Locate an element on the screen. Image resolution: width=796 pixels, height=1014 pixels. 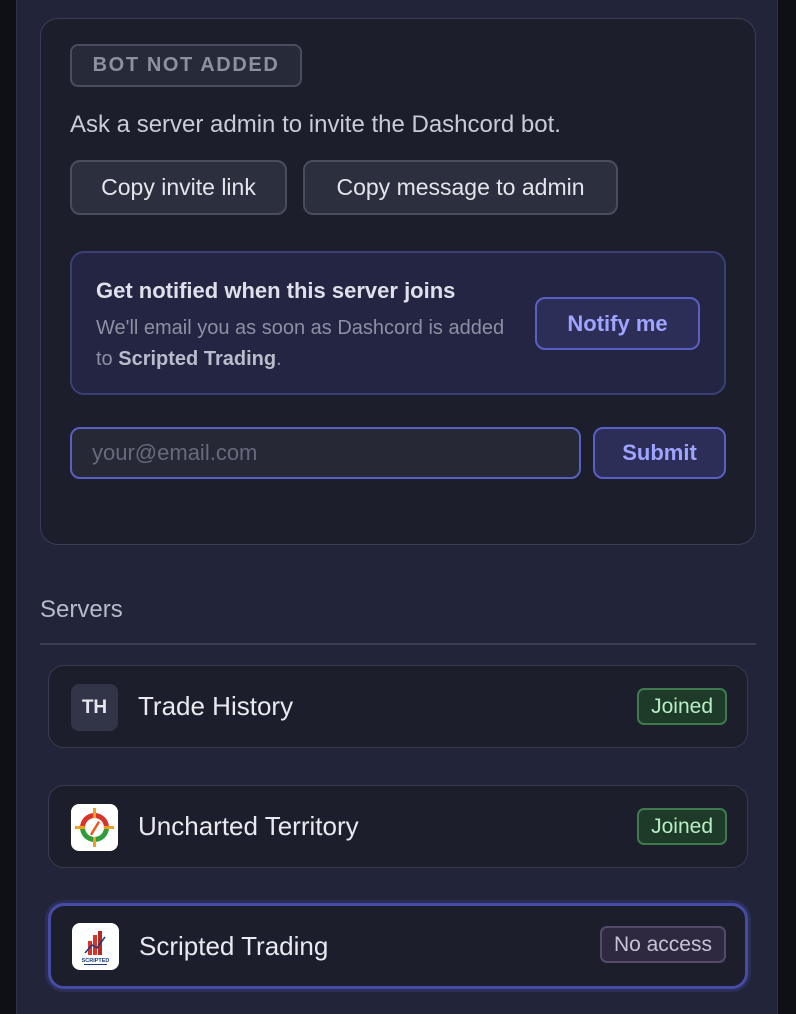
bot-status-badge: BOT NOT ADDED is located at coordinates (186, 65).